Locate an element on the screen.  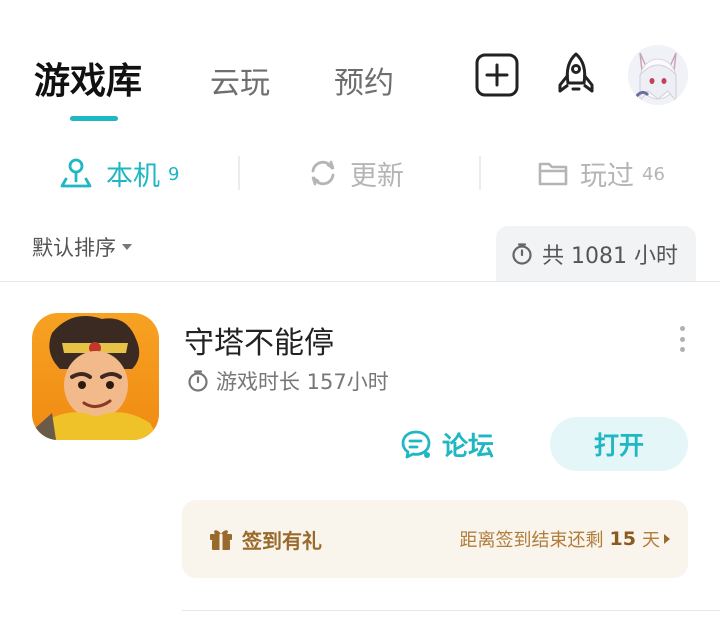
subtab-local: 本机 9 is located at coordinates (118, 173).